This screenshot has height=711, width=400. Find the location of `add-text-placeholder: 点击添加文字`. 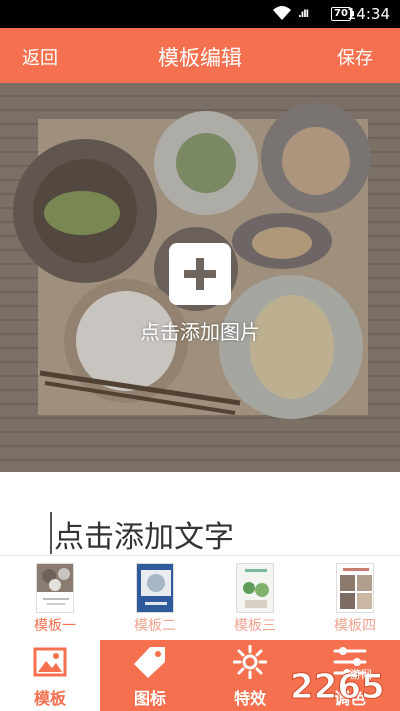

add-text-placeholder: 点击添加文字 is located at coordinates (144, 534).